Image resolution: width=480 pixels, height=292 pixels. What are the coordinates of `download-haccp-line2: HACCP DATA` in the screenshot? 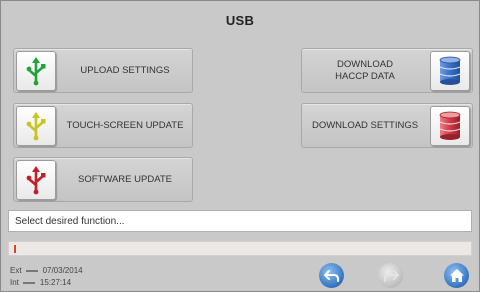 It's located at (365, 76).